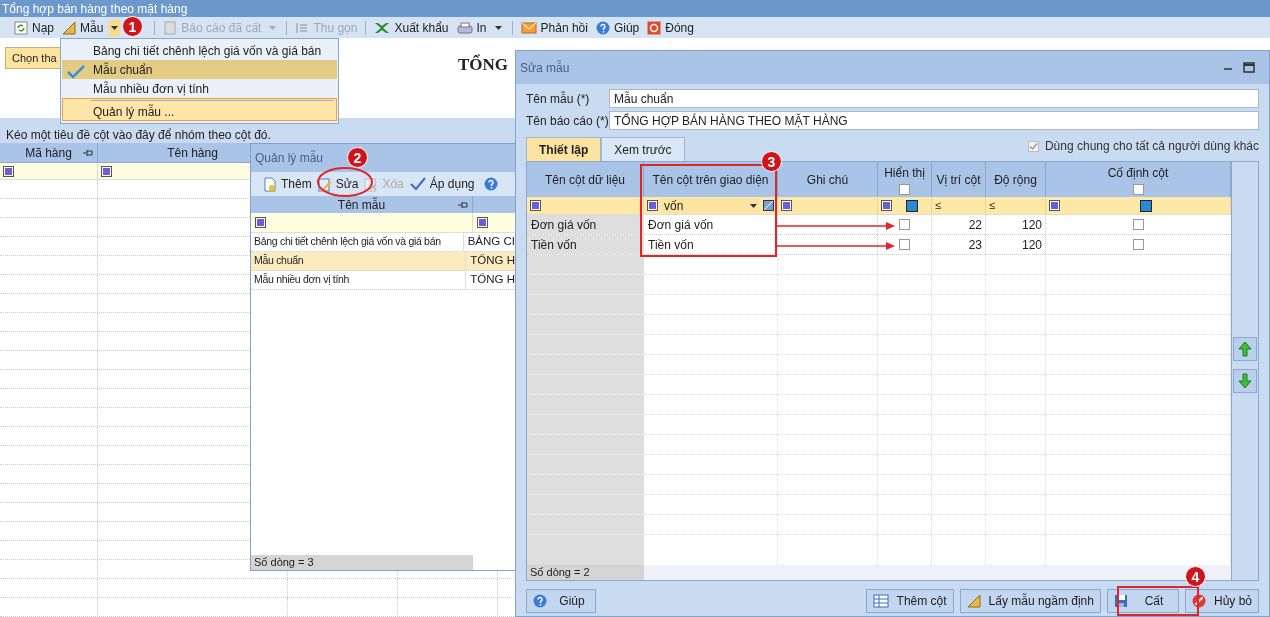  I want to click on field-label: Tên báo cáo (*), so click(567, 121).